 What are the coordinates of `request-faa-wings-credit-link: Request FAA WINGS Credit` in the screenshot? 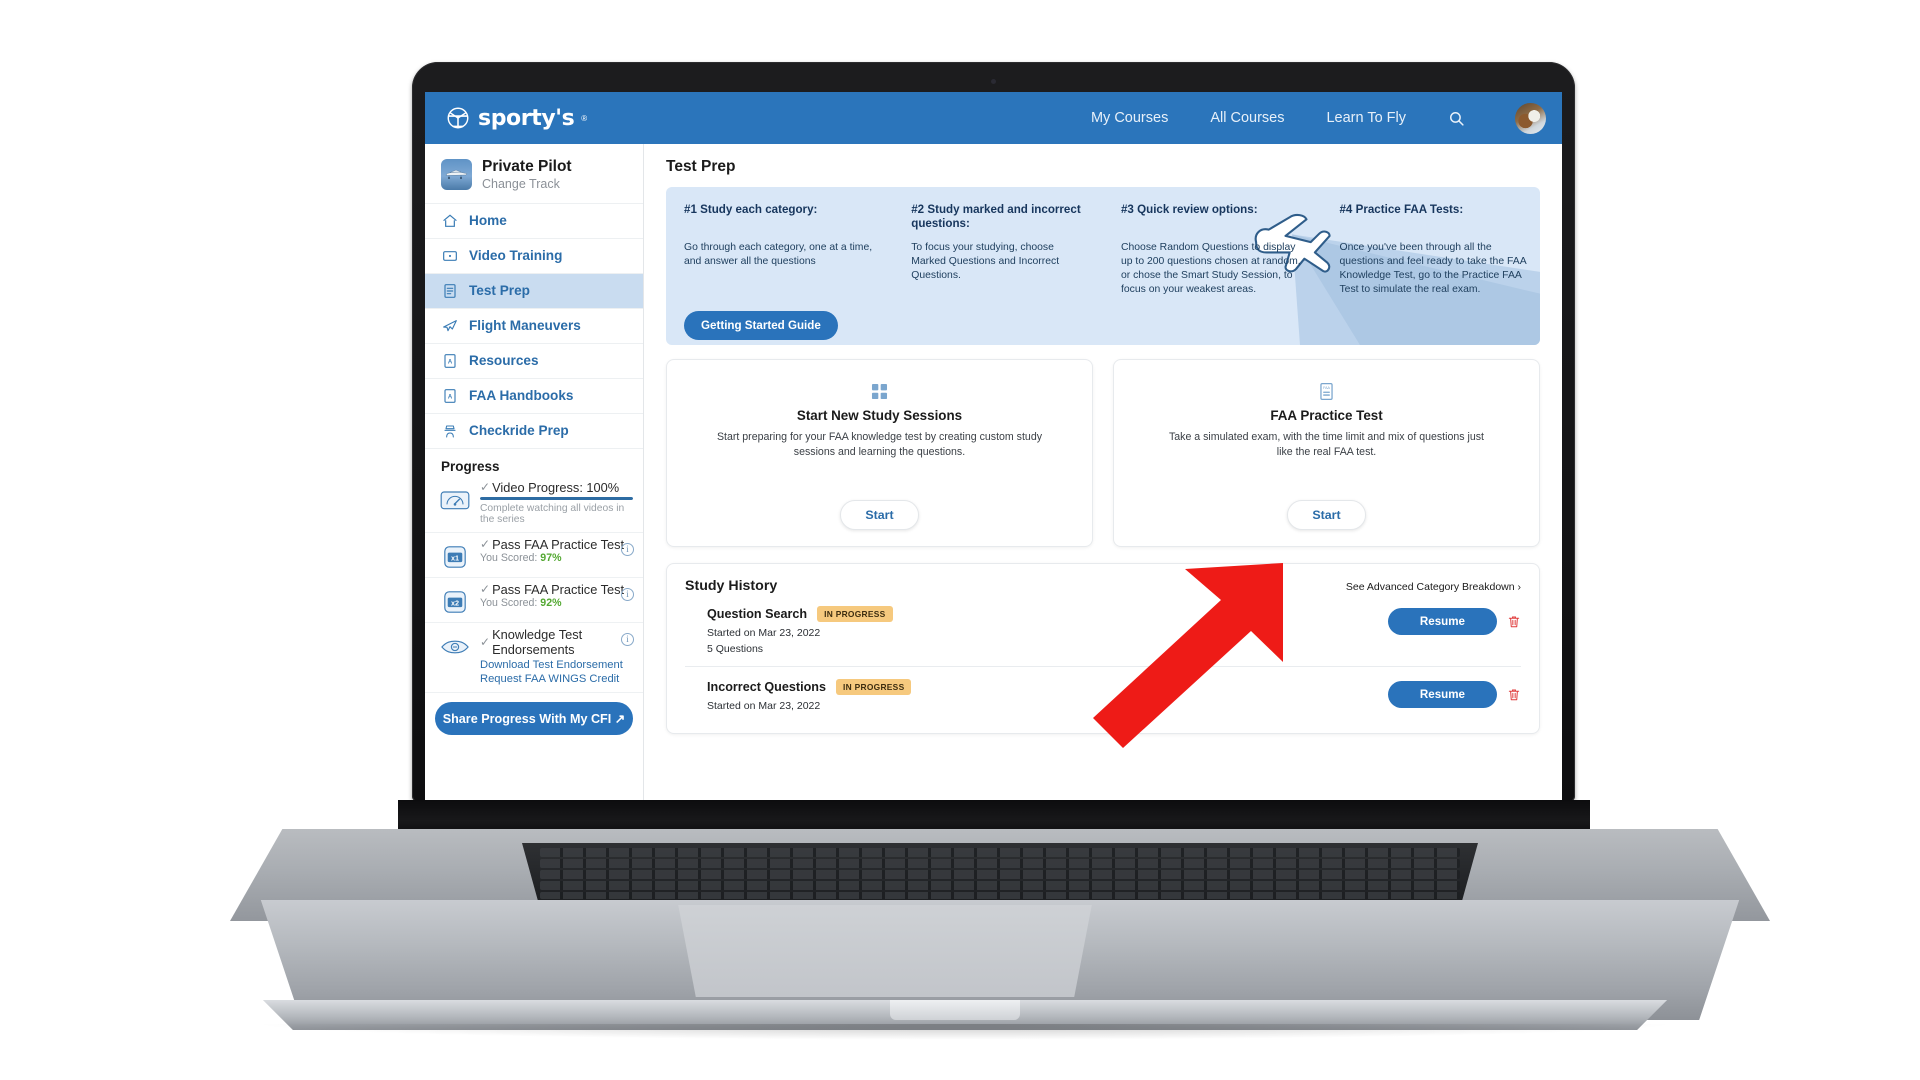 It's located at (556, 679).